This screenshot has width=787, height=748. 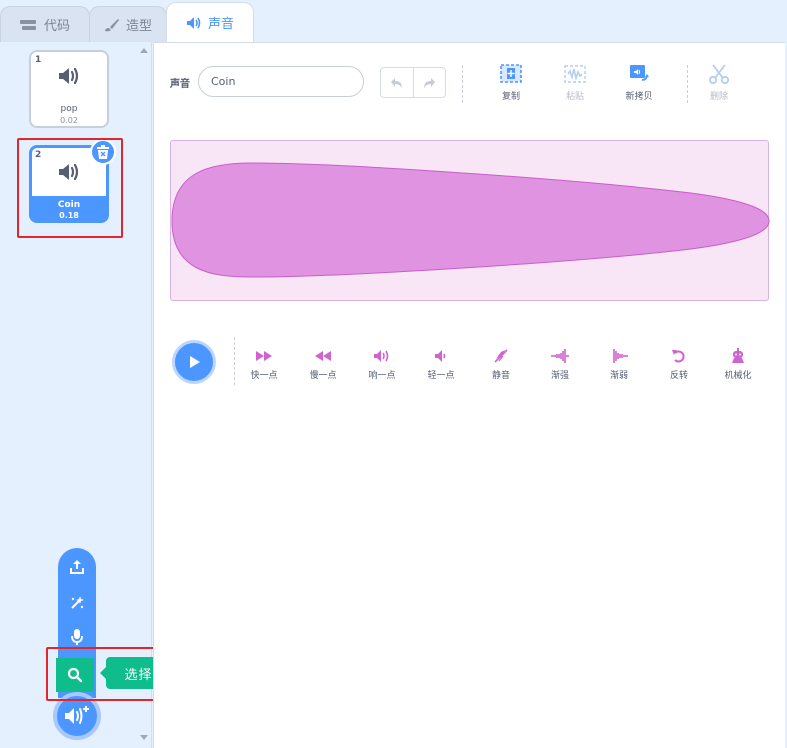 I want to click on sound-duration: 0.02, so click(x=69, y=120).